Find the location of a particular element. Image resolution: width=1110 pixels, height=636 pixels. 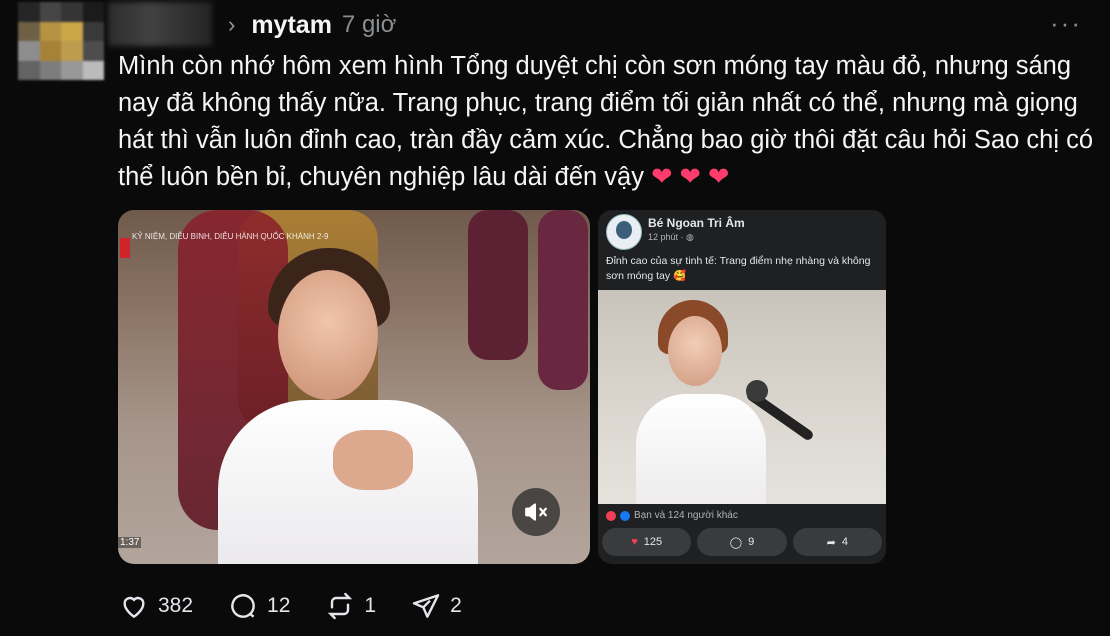

post-header: › mytam 7 giờ is located at coordinates (312, 25).